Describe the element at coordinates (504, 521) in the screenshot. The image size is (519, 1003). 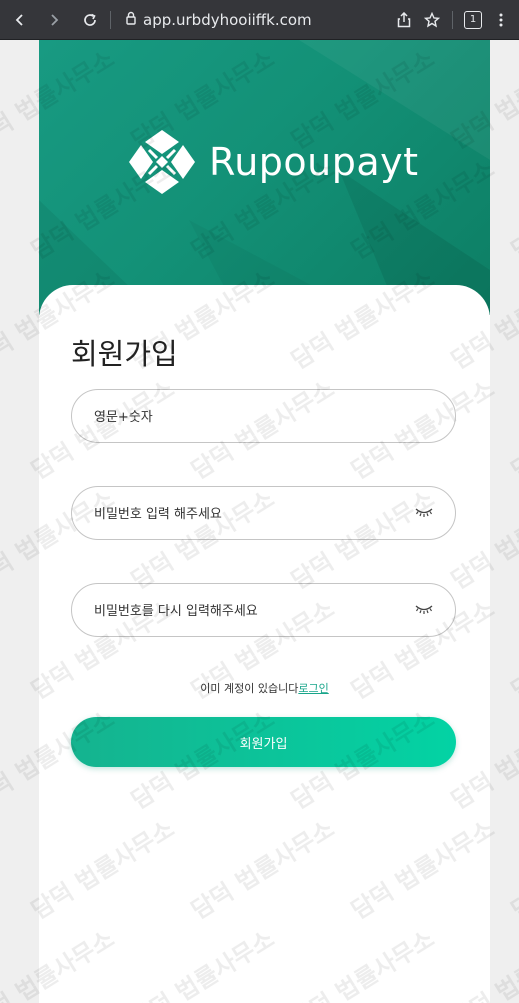
I see `page-gutter-right` at that location.